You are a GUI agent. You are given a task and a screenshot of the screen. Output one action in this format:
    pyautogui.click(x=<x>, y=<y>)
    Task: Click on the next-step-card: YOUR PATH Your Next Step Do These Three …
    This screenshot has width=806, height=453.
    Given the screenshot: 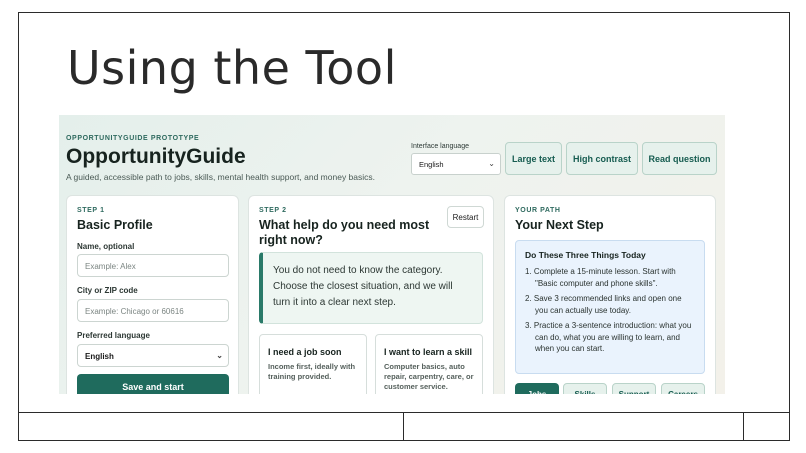 What is the action you would take?
    pyautogui.click(x=610, y=294)
    